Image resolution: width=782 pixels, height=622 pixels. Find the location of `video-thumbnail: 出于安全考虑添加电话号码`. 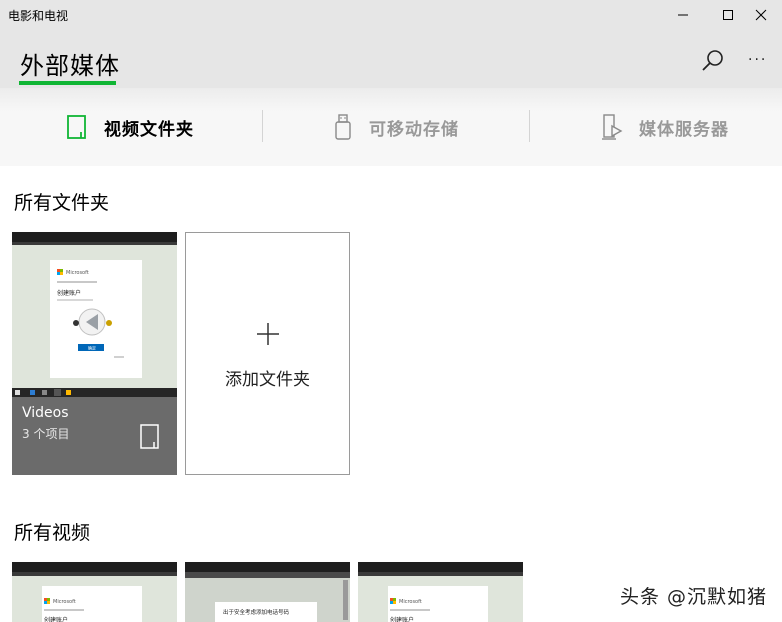

video-thumbnail: 出于安全考虑添加电话号码 is located at coordinates (267, 592).